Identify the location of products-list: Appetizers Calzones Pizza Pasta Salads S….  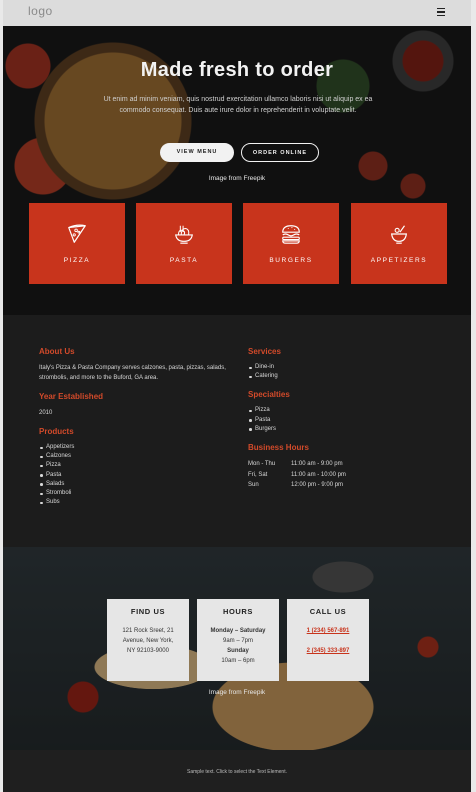
(134, 475).